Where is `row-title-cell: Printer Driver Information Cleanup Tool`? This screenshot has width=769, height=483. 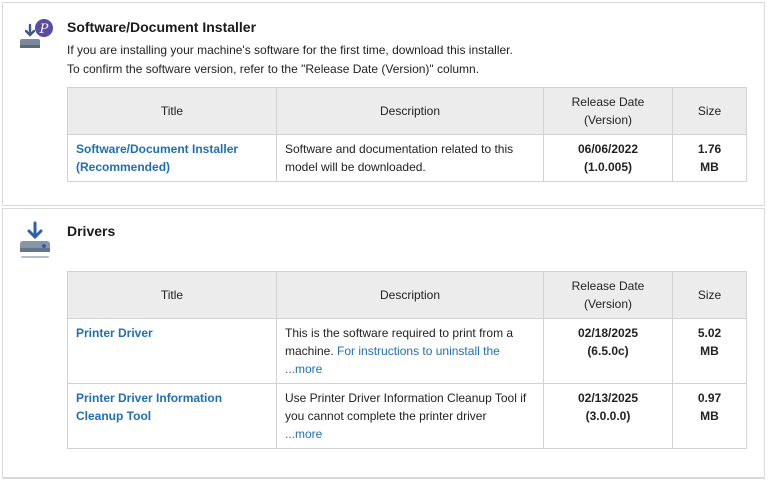
row-title-cell: Printer Driver Information Cleanup Tool is located at coordinates (172, 416).